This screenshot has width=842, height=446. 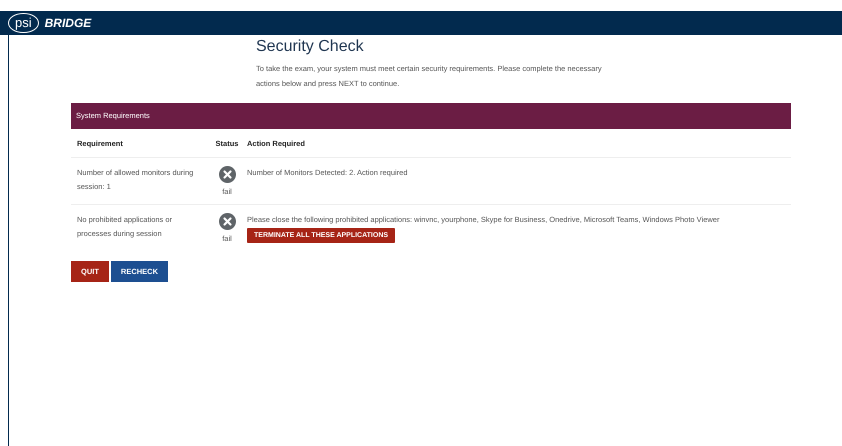 I want to click on logo-text: psi, so click(x=23, y=23).